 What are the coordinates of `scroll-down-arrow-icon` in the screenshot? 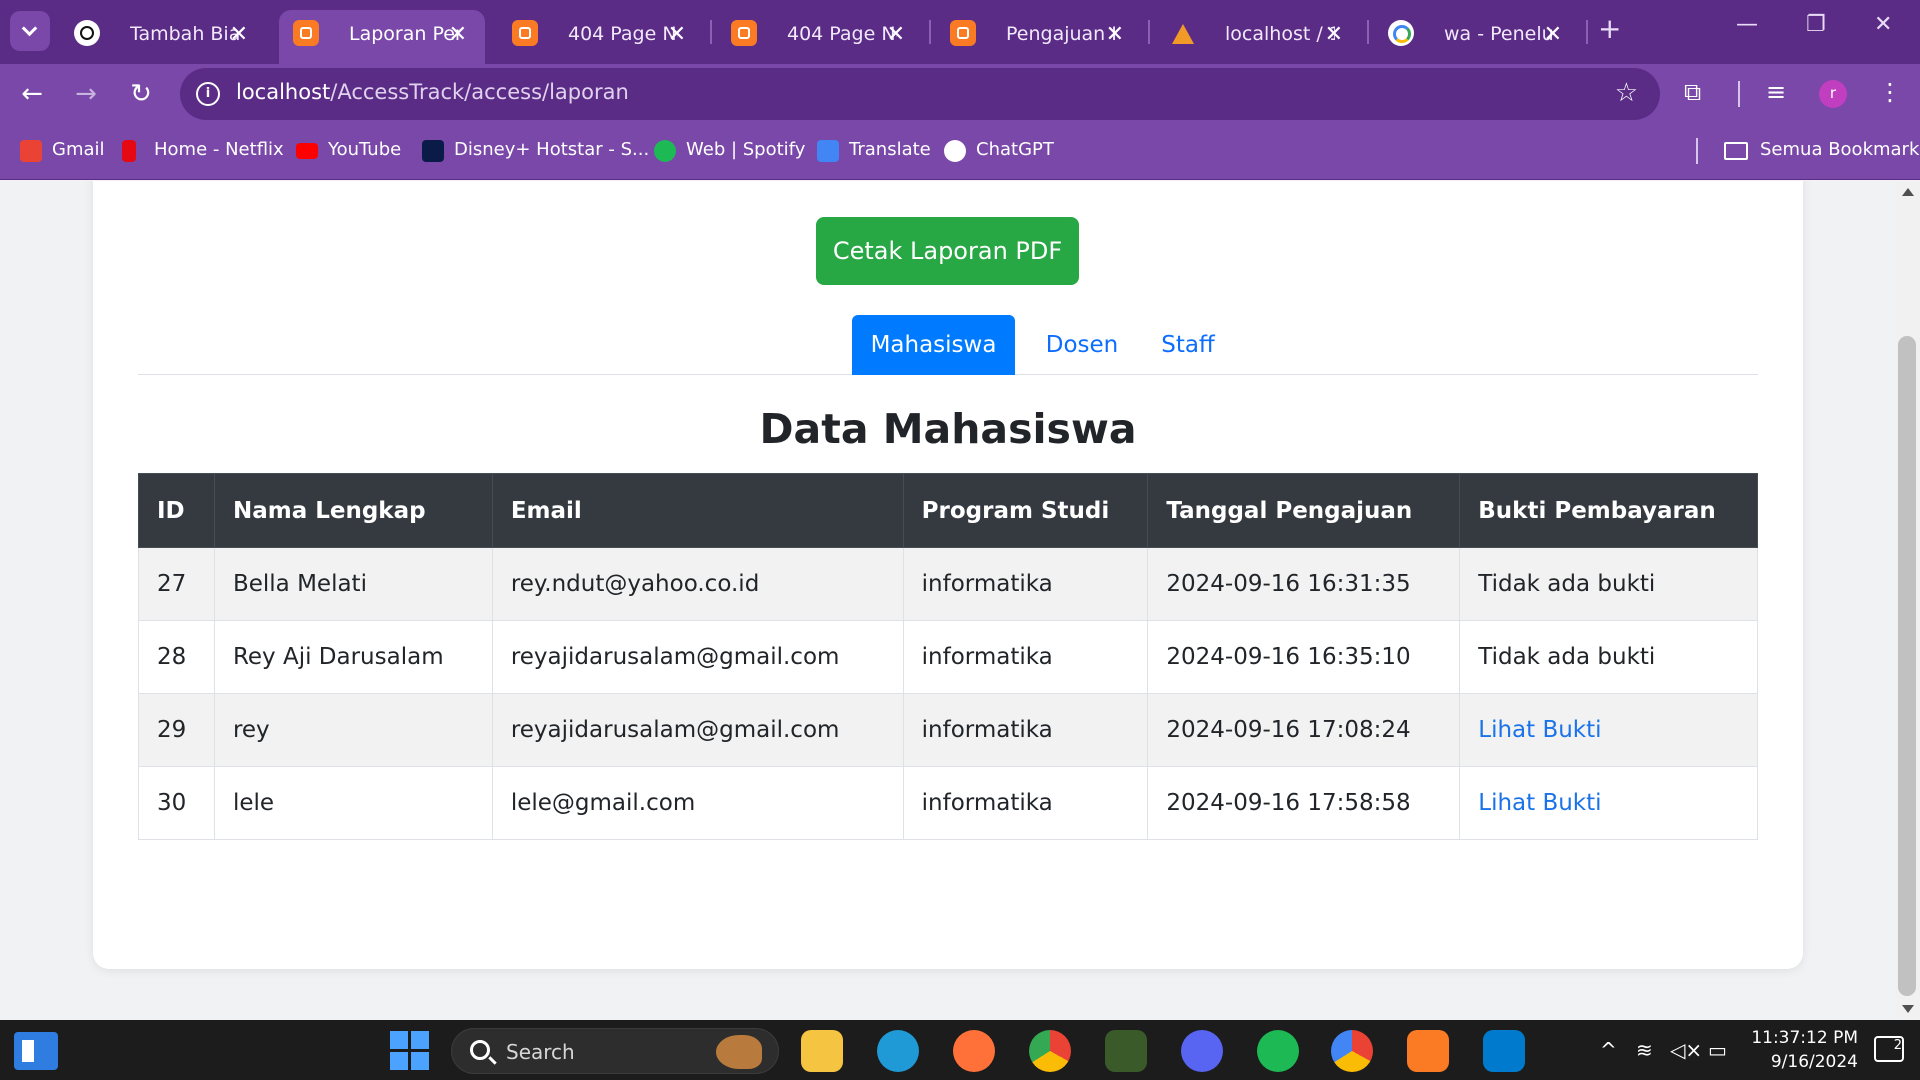 It's located at (1908, 1009).